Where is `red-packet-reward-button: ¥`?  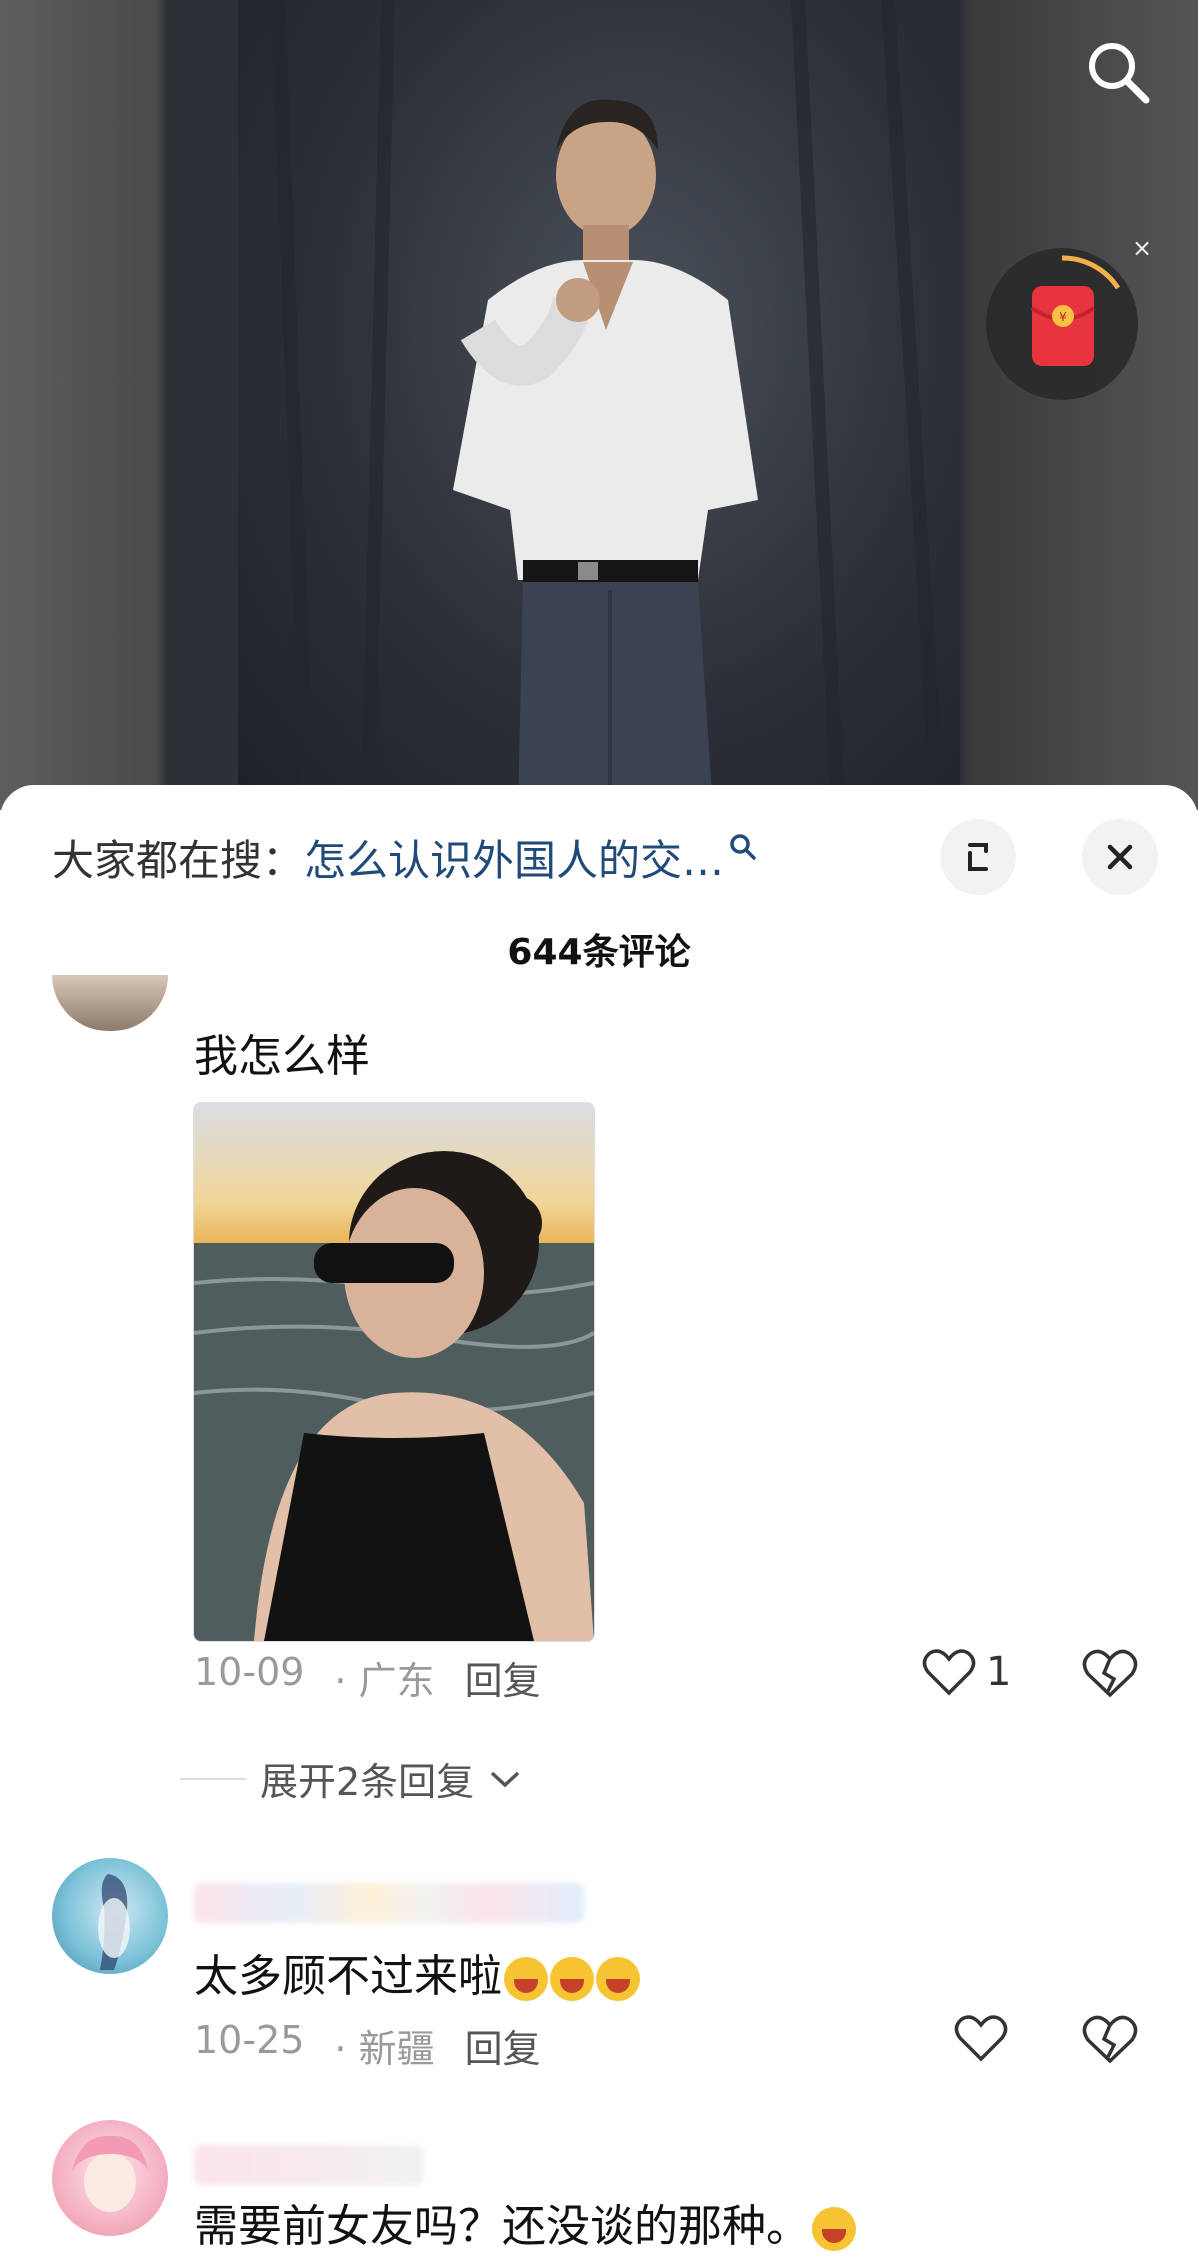
red-packet-reward-button: ¥ is located at coordinates (1062, 324).